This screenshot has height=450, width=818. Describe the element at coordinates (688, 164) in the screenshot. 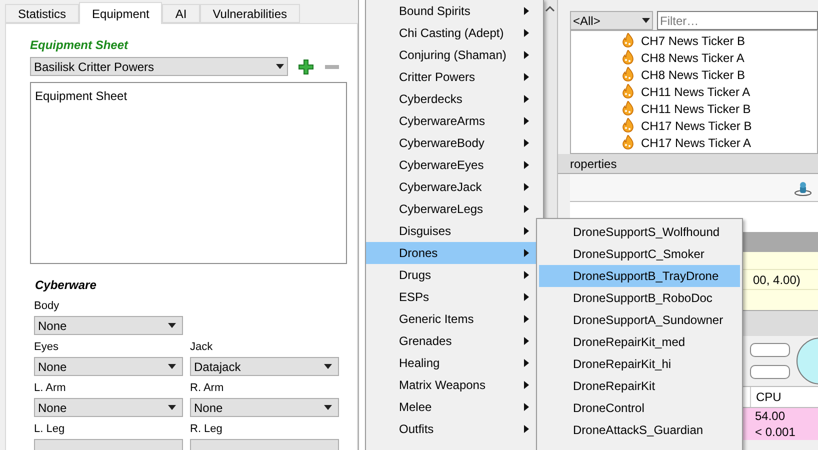

I see `panel-header: roperties` at that location.